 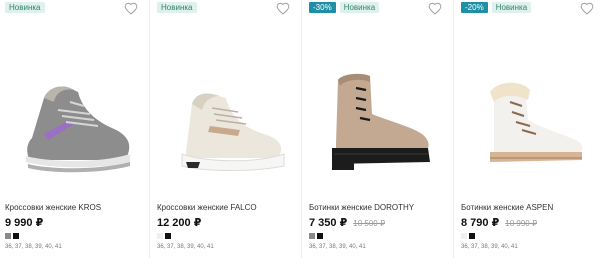 I want to click on product-name: Кроссовки женские KROS, so click(x=53, y=208).